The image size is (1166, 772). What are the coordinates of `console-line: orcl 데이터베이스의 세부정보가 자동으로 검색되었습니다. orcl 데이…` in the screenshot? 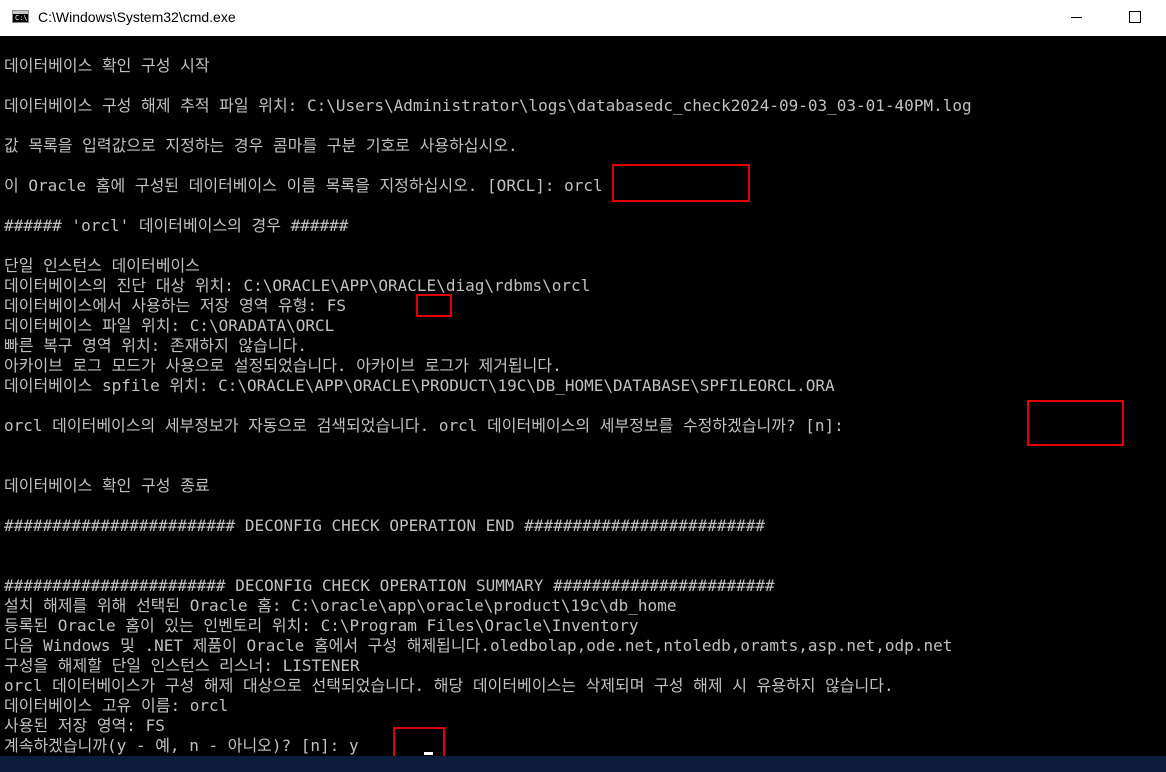 It's located at (424, 425).